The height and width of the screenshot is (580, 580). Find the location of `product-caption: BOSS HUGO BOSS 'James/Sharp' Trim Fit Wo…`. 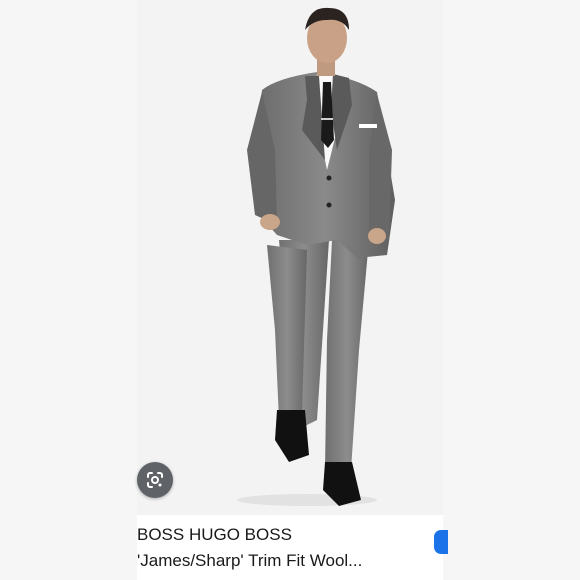

product-caption: BOSS HUGO BOSS 'James/Sharp' Trim Fit Wo… is located at coordinates (287, 548).